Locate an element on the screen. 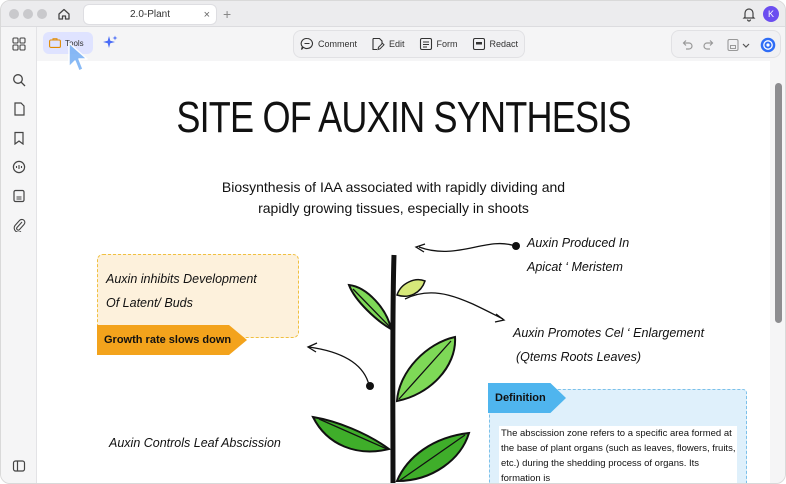 Image resolution: width=786 pixels, height=484 pixels. user-avatar: K is located at coordinates (771, 14).